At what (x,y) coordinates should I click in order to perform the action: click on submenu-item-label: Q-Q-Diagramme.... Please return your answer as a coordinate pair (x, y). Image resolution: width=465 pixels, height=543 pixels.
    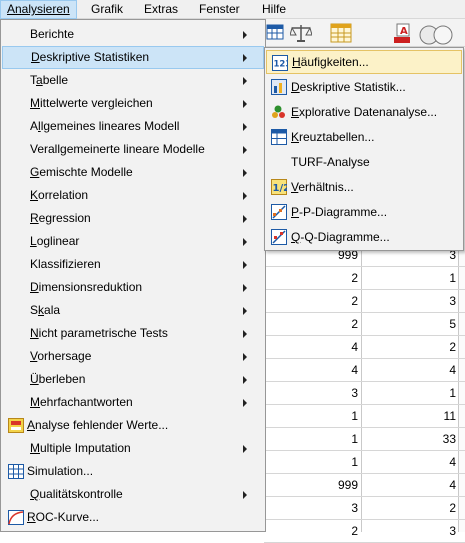
    Looking at the image, I should click on (340, 237).